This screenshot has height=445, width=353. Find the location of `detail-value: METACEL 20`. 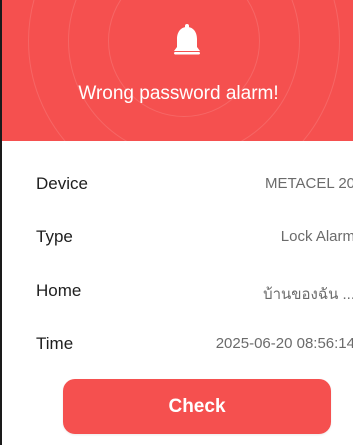

detail-value: METACEL 20 is located at coordinates (308, 183).